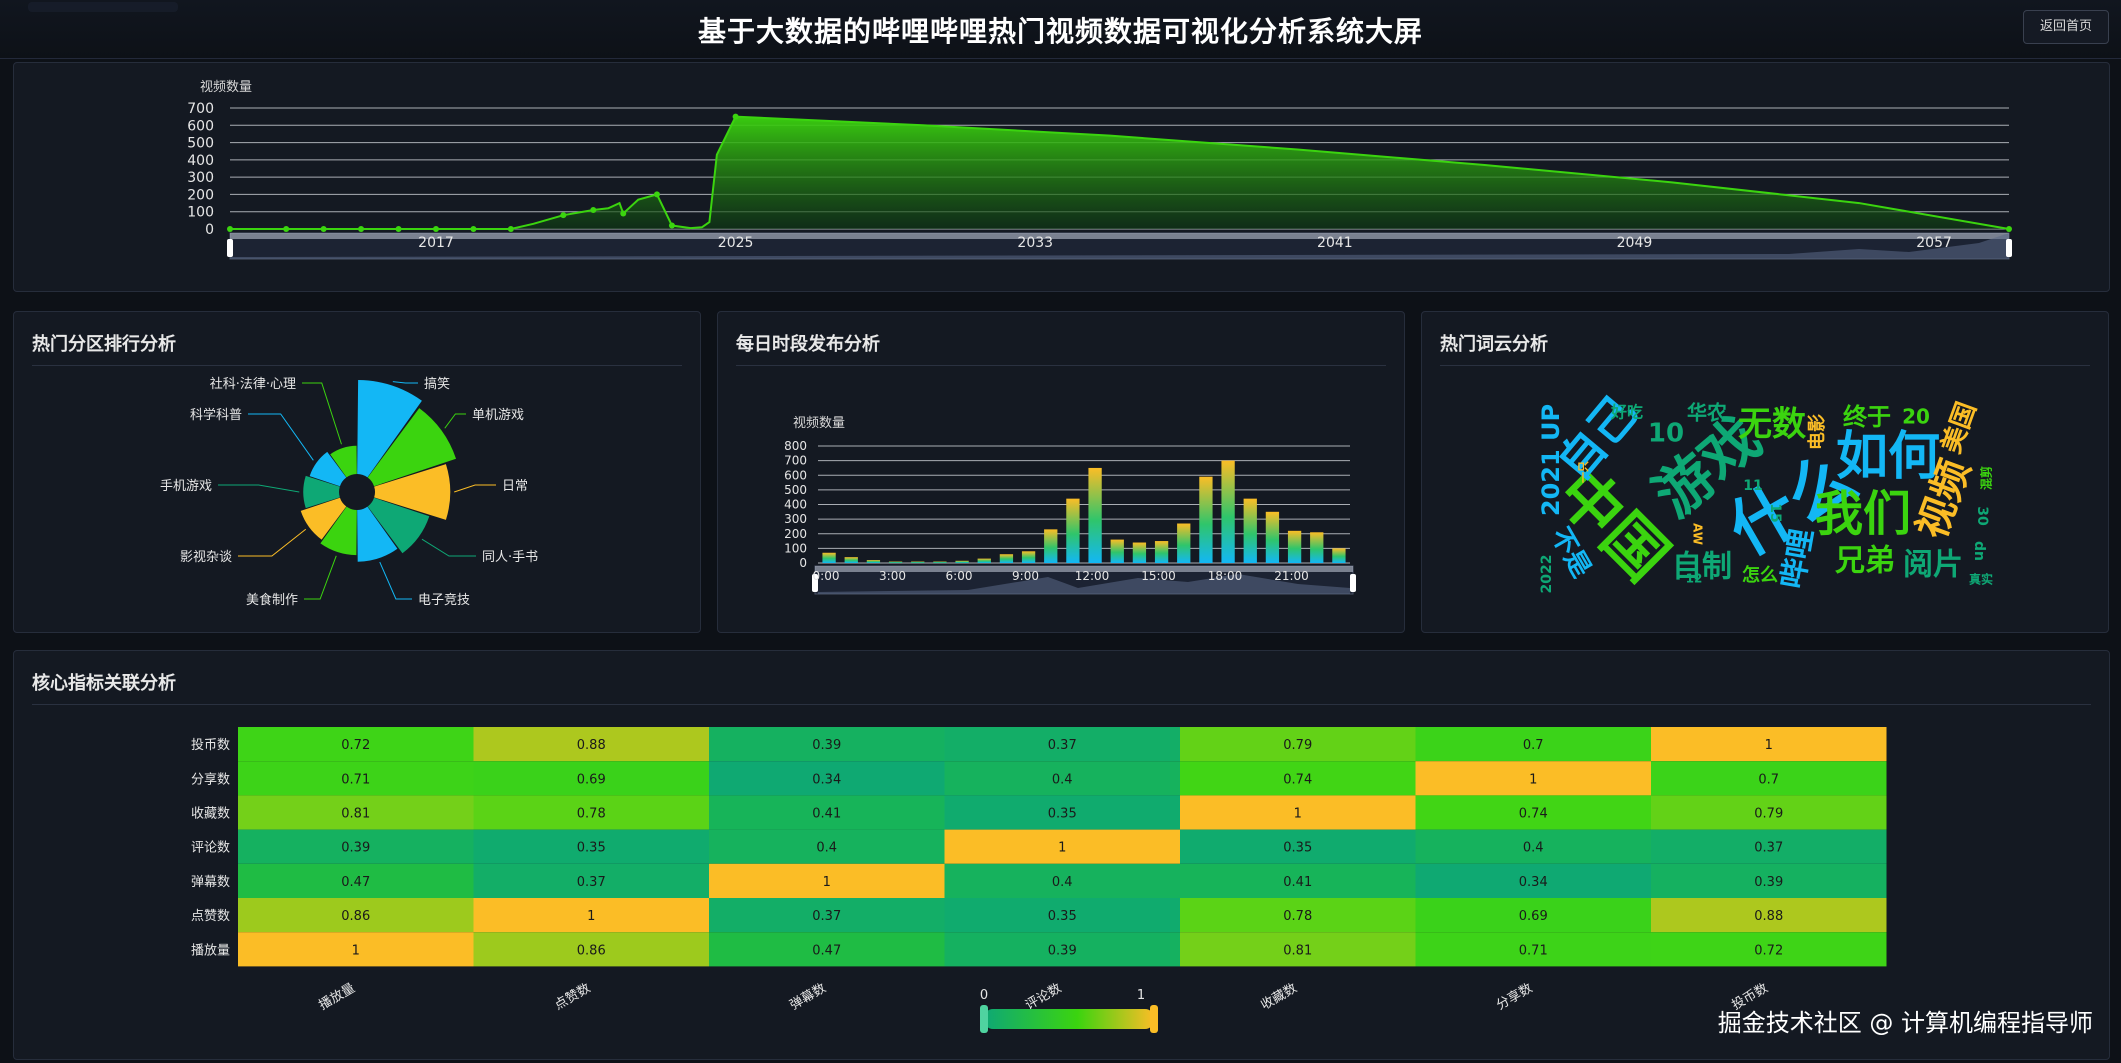 The image size is (2121, 1063). What do you see at coordinates (210, 950) in the screenshot?
I see `heatmap-row-label: 播放量` at bounding box center [210, 950].